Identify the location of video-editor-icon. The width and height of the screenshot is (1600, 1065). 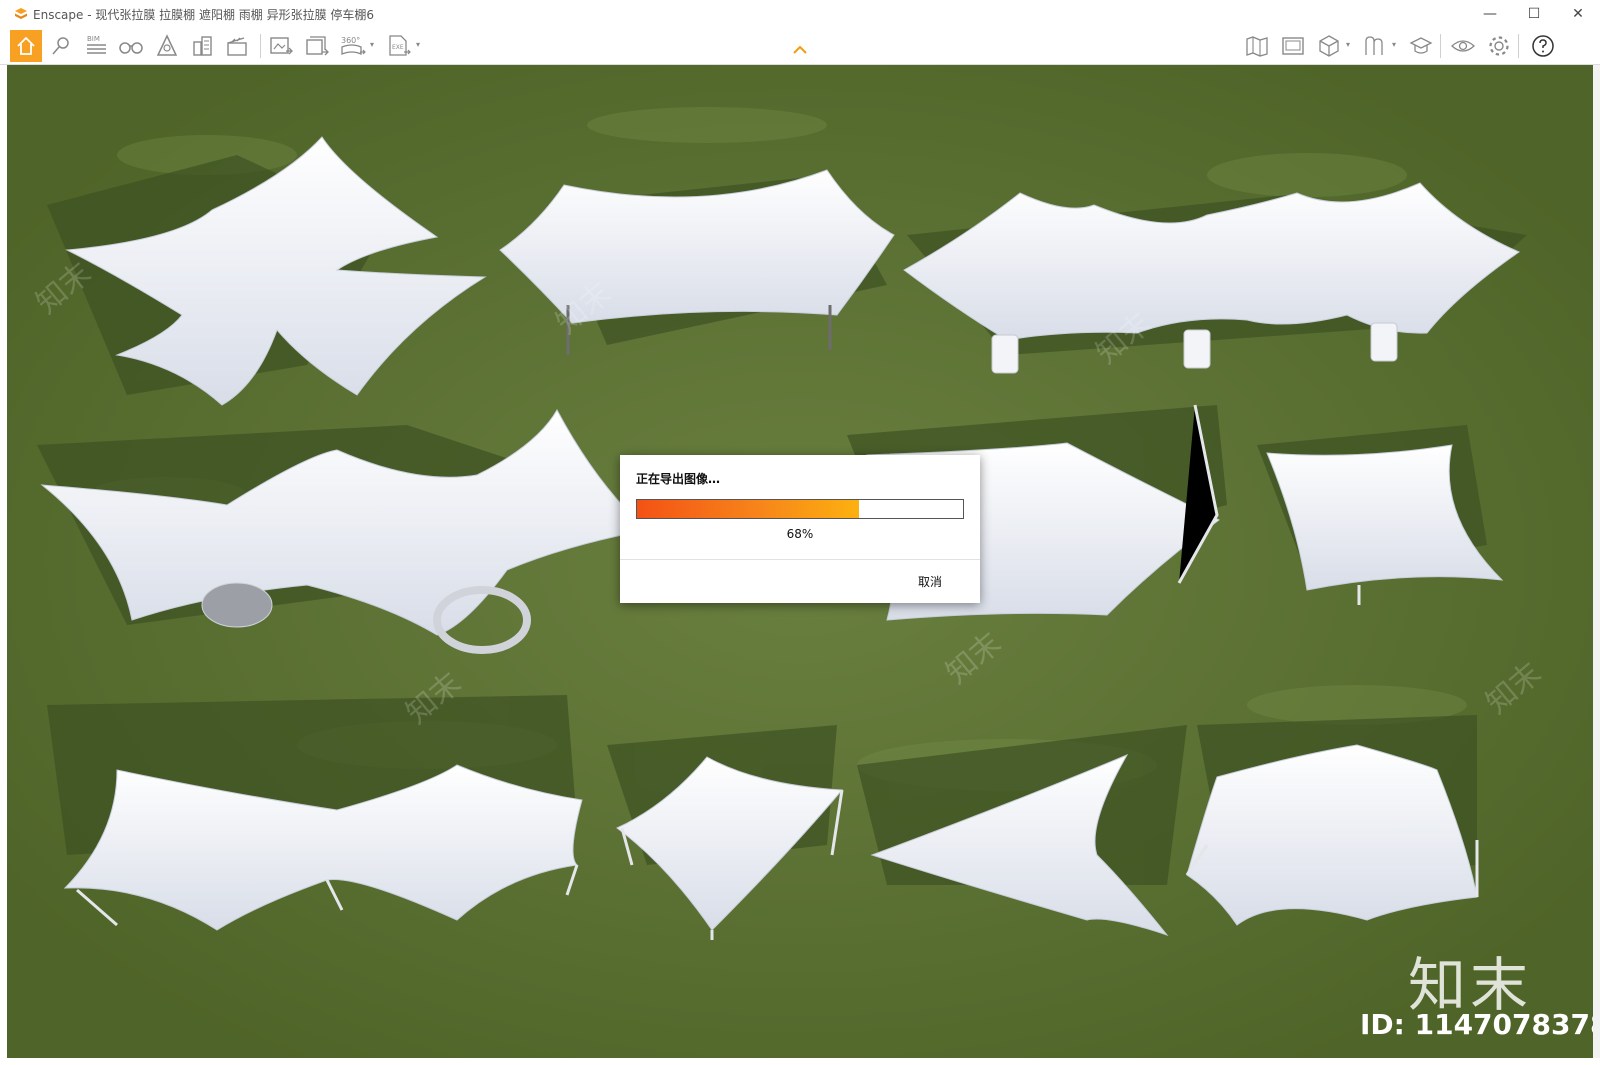
(237, 46).